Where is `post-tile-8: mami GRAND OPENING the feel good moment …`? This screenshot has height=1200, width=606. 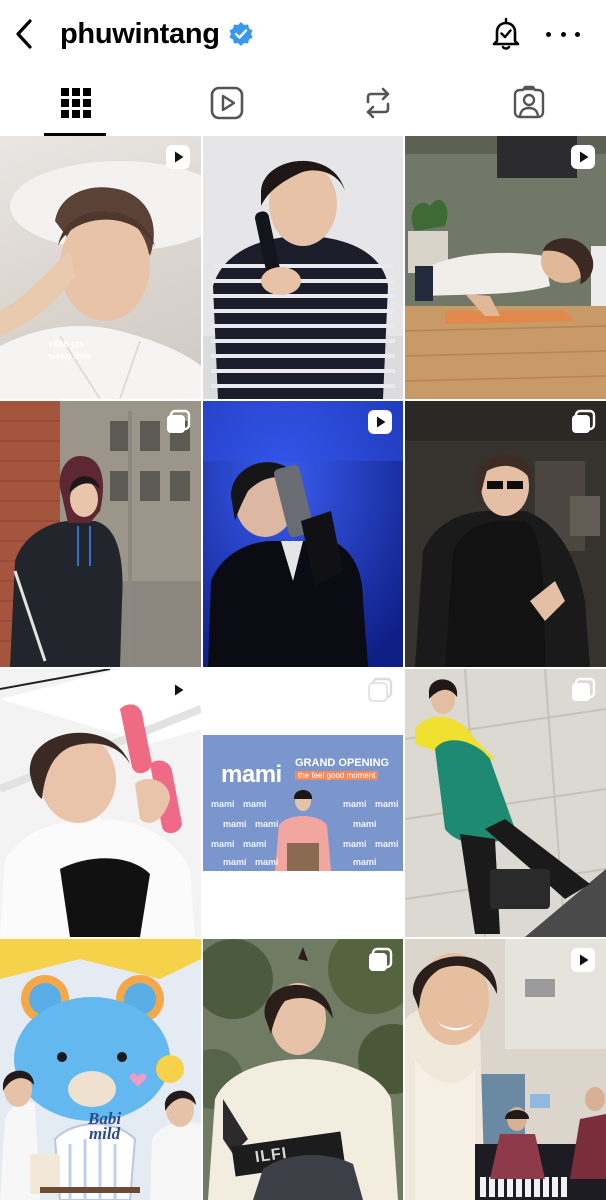
post-tile-8: mami GRAND OPENING the feel good moment … is located at coordinates (303, 803).